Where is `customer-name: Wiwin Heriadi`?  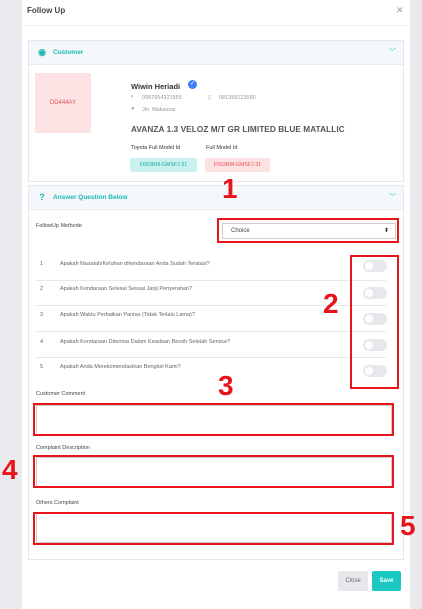
customer-name: Wiwin Heriadi is located at coordinates (156, 86).